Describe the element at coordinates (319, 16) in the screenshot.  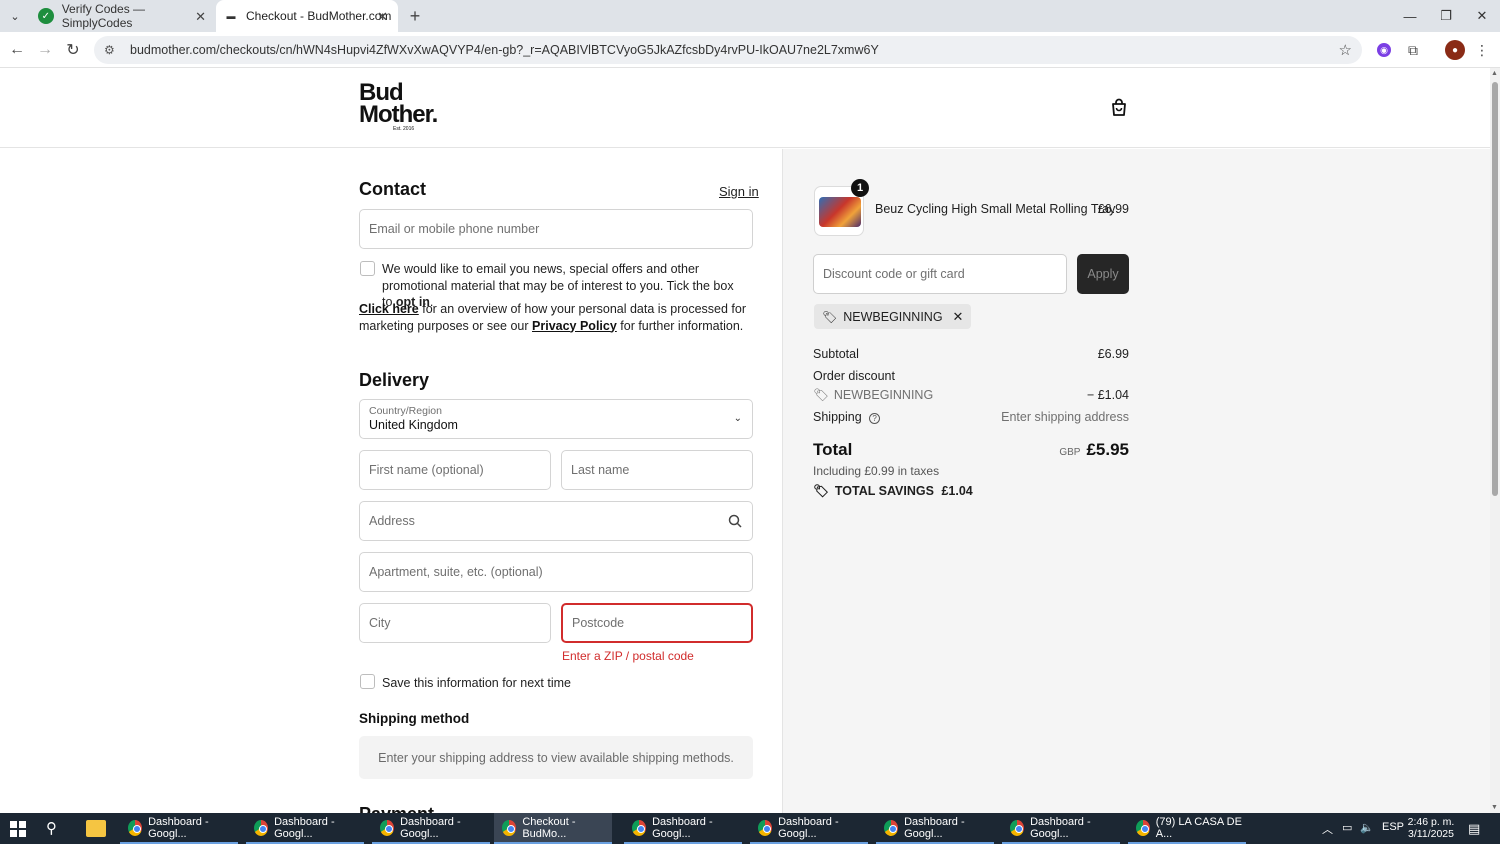
I see `tab-title: Checkout - BudMother.com` at that location.